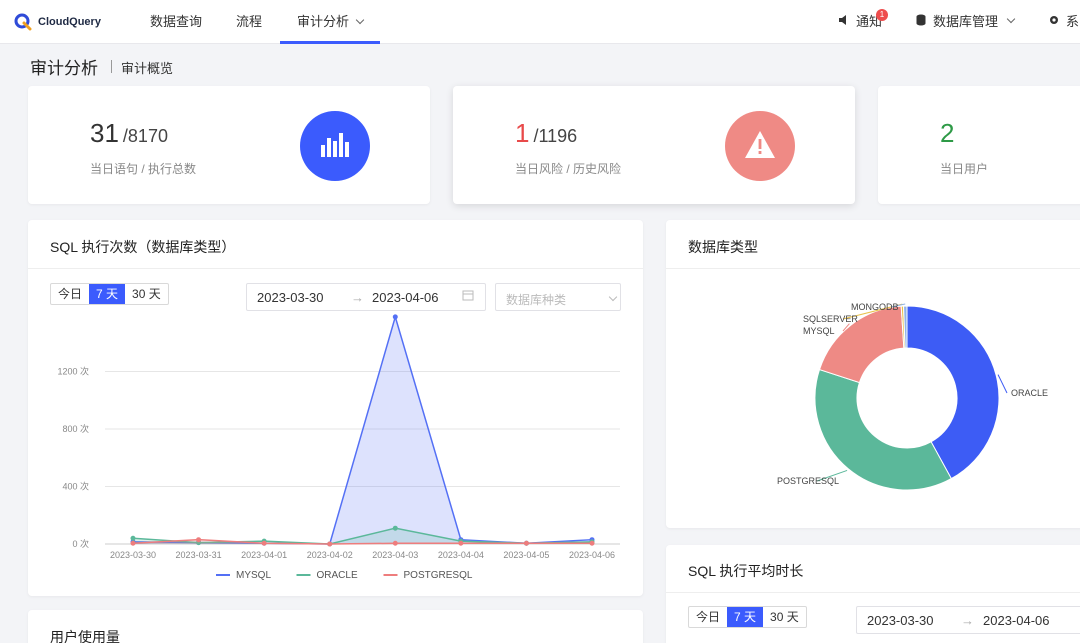 The image size is (1080, 643). I want to click on nav-item-flow: 流程, so click(249, 22).